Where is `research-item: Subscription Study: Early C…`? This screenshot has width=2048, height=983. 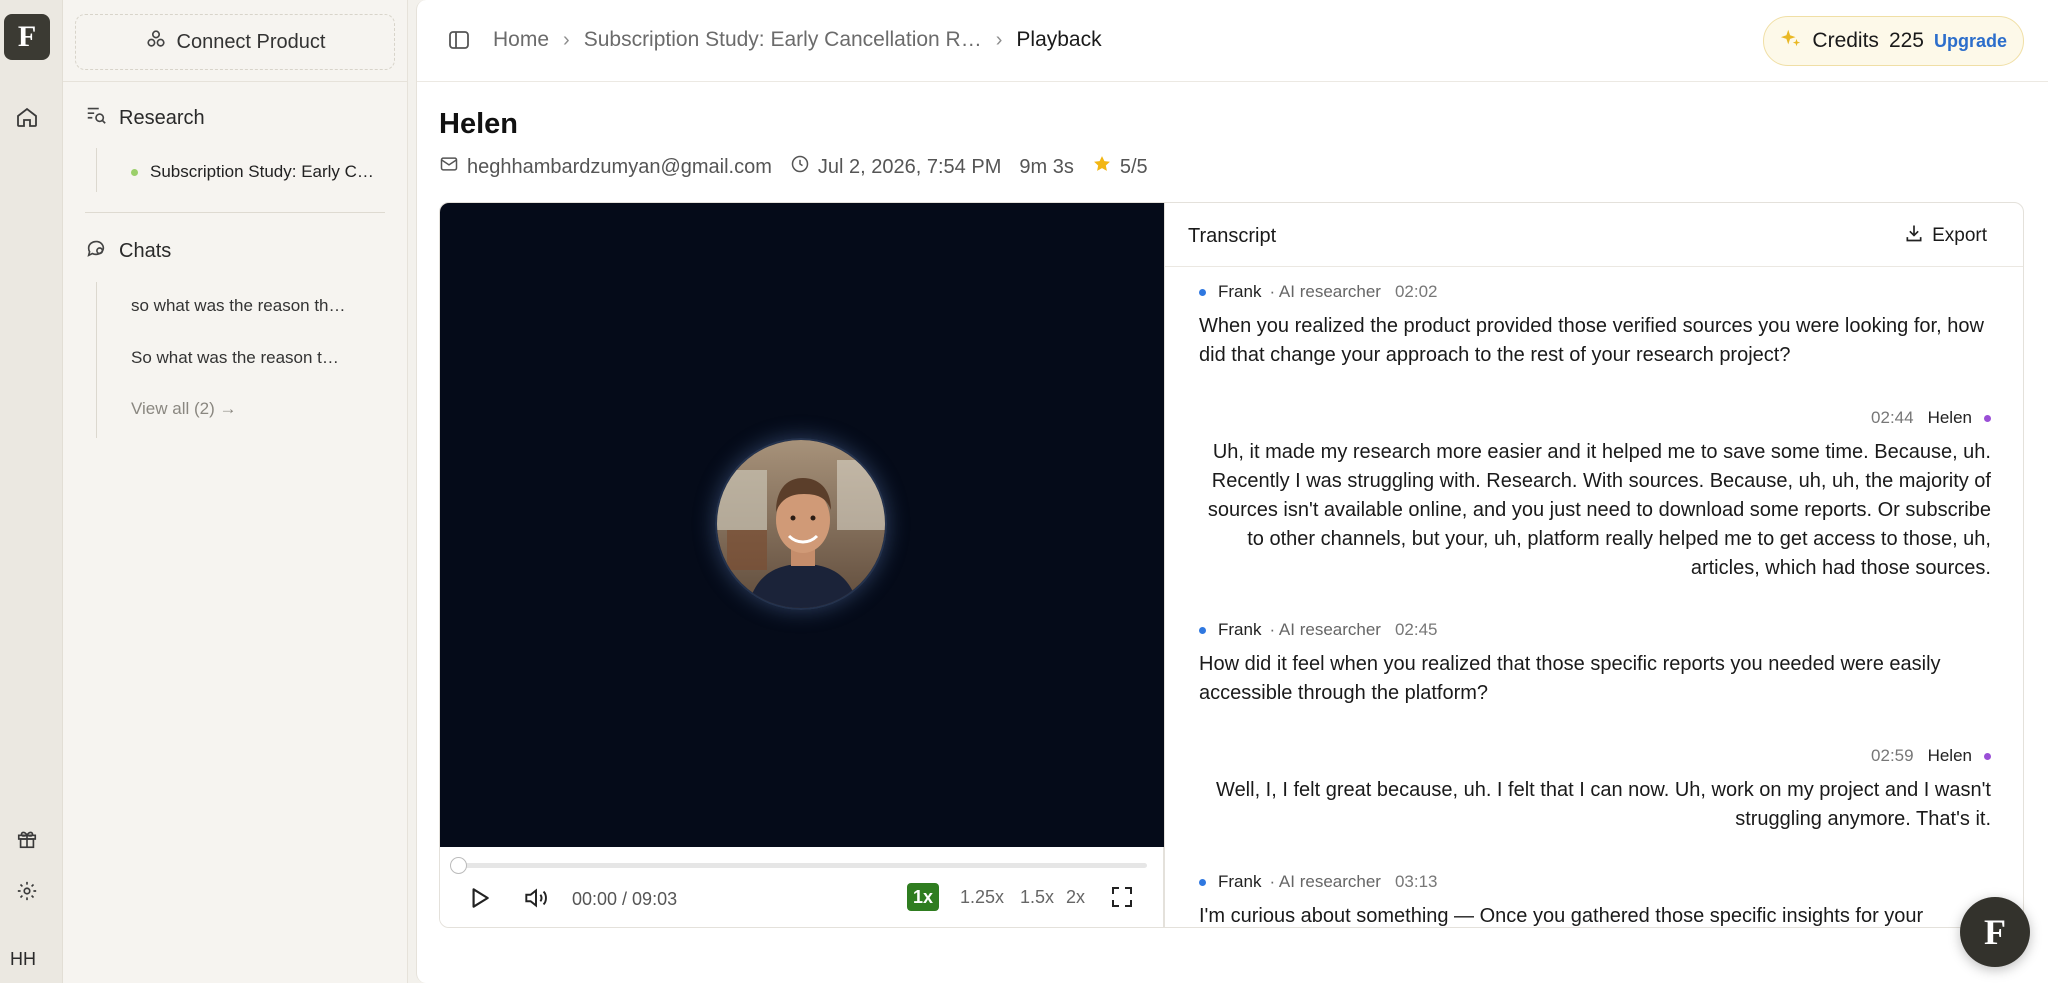 research-item: Subscription Study: Early C… is located at coordinates (266, 172).